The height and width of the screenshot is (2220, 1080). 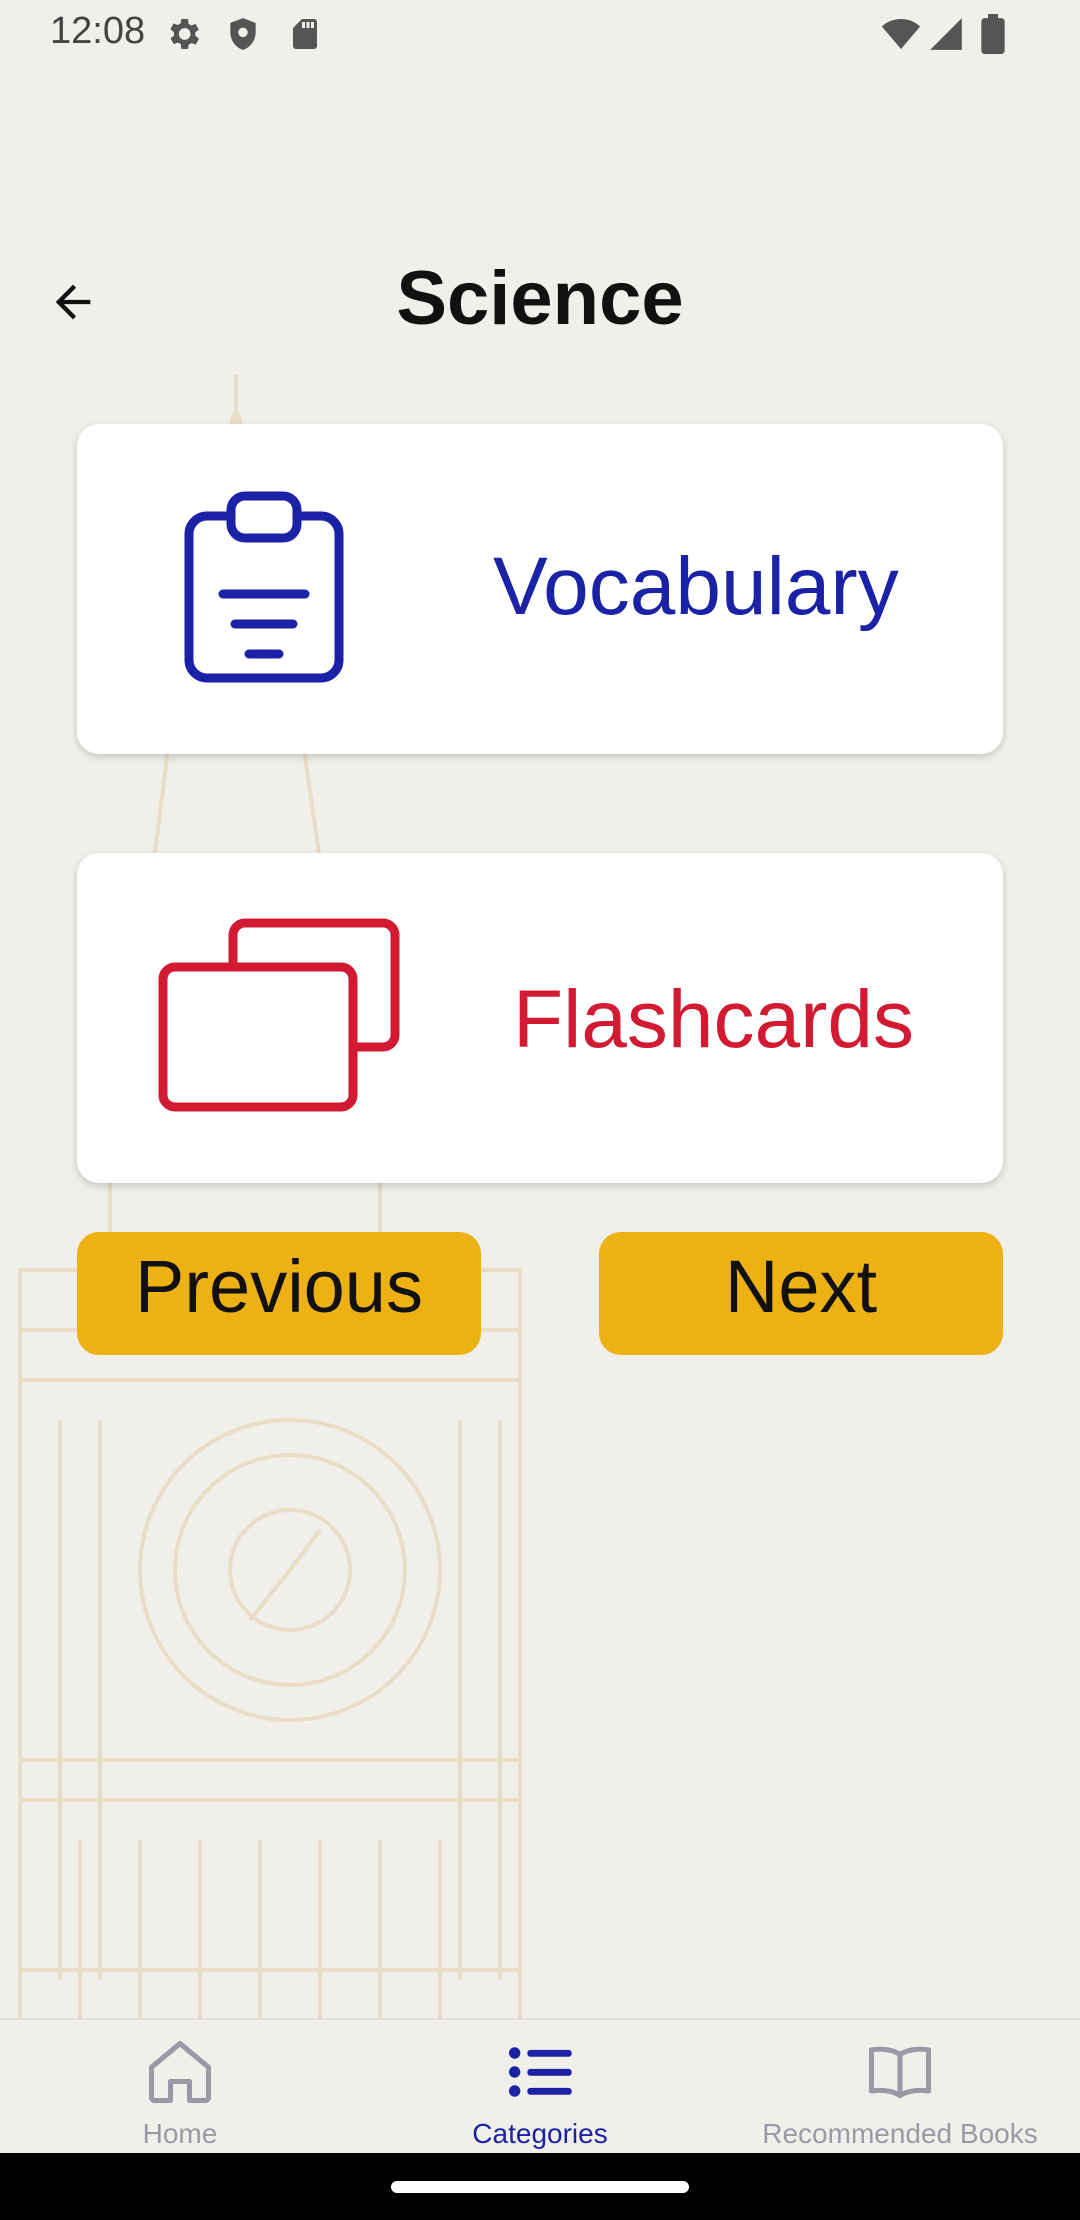 I want to click on bottom-navigation: Home Categories Recommended Books, so click(x=540, y=2086).